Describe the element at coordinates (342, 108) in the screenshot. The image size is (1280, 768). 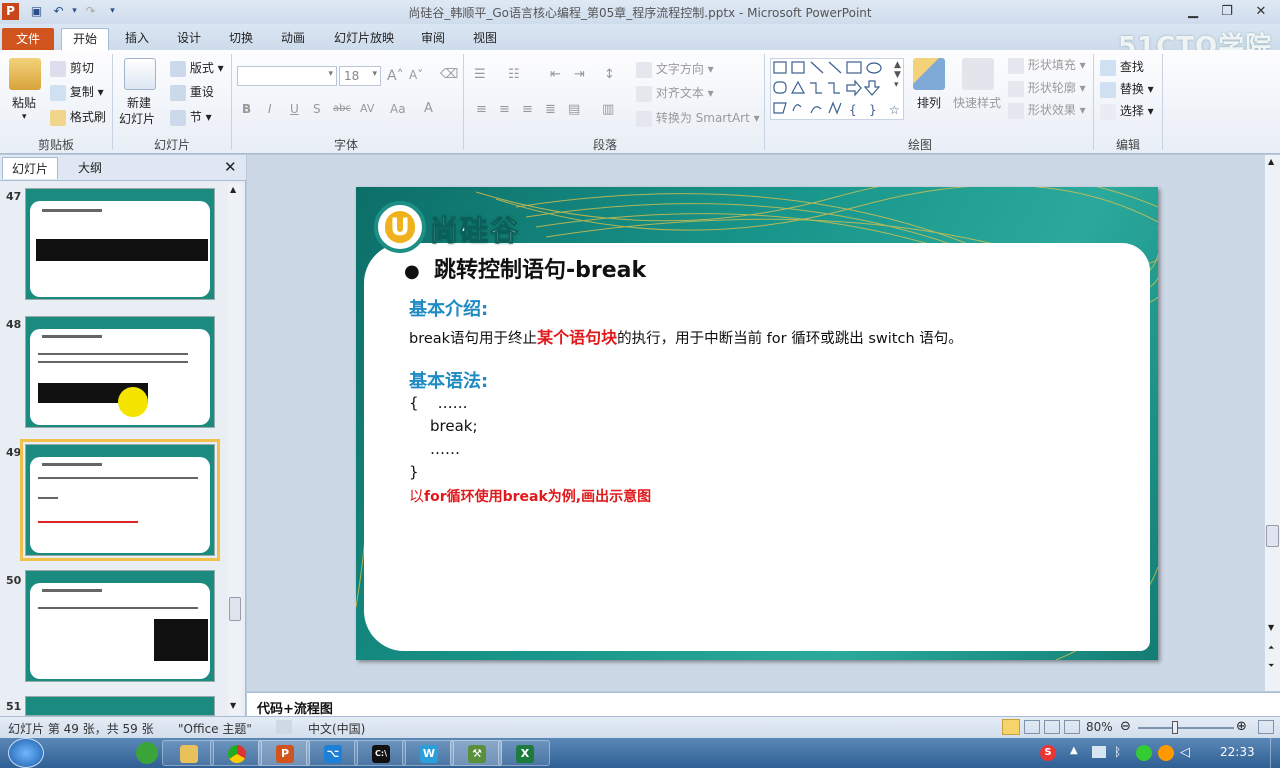
I see `strikethrough-button: abc` at that location.